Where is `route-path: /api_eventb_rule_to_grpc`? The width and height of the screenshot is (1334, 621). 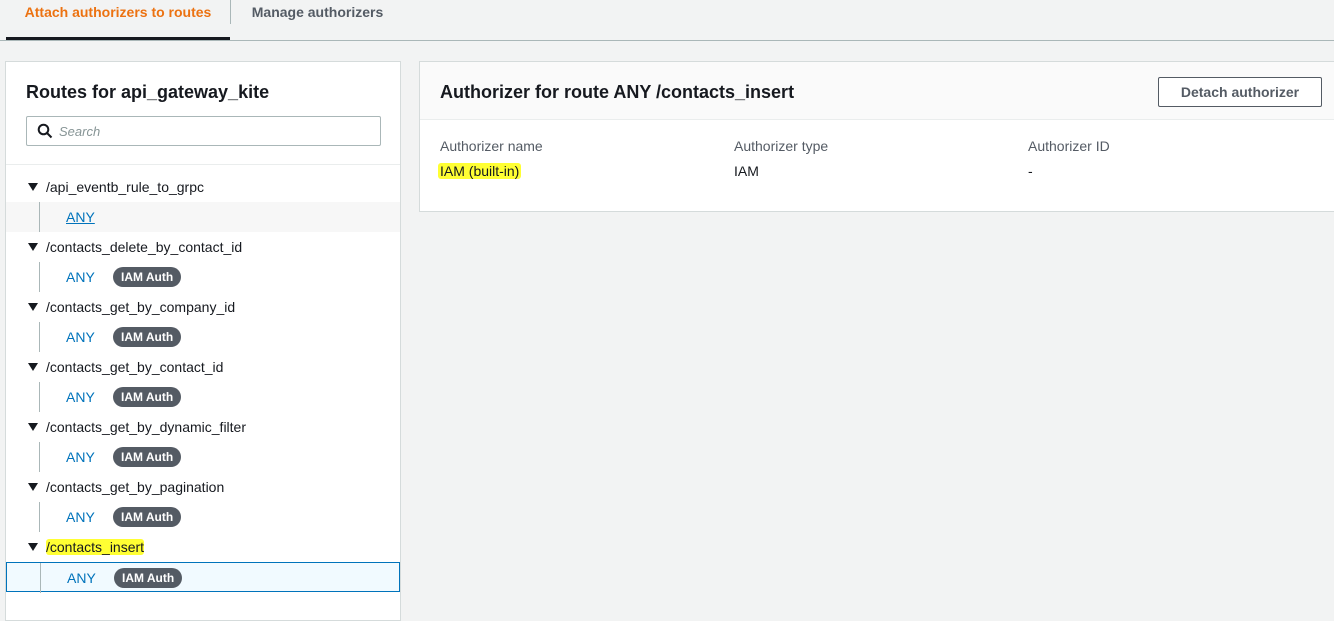 route-path: /api_eventb_rule_to_grpc is located at coordinates (125, 187).